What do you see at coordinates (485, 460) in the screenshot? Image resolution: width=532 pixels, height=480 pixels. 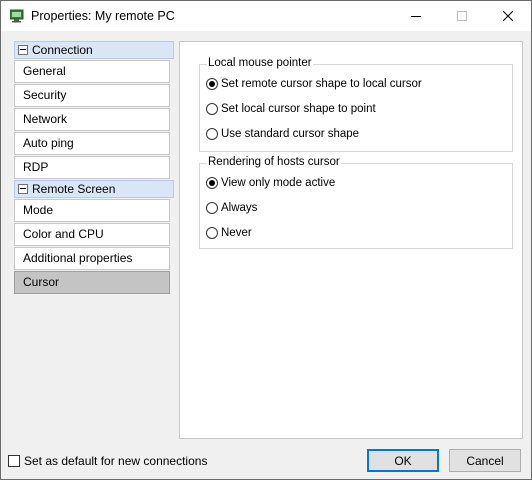 I see `cancel-button: Cancel` at bounding box center [485, 460].